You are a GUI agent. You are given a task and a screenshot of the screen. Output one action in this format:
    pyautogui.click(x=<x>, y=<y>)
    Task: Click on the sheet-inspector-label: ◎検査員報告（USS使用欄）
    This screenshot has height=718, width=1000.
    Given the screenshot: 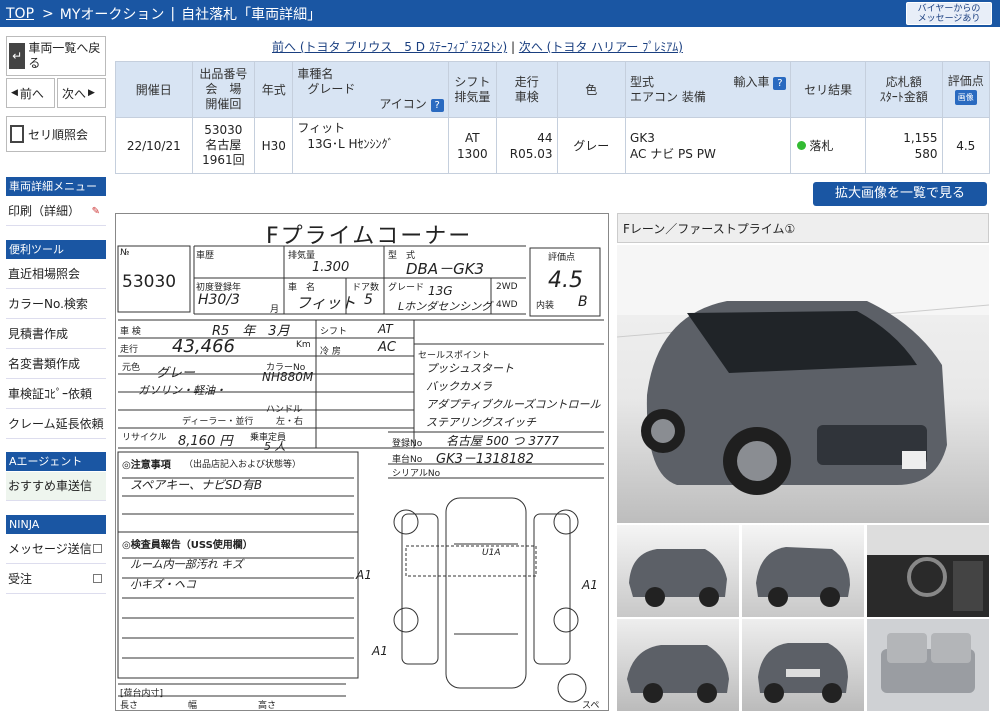 What is the action you would take?
    pyautogui.click(x=187, y=545)
    